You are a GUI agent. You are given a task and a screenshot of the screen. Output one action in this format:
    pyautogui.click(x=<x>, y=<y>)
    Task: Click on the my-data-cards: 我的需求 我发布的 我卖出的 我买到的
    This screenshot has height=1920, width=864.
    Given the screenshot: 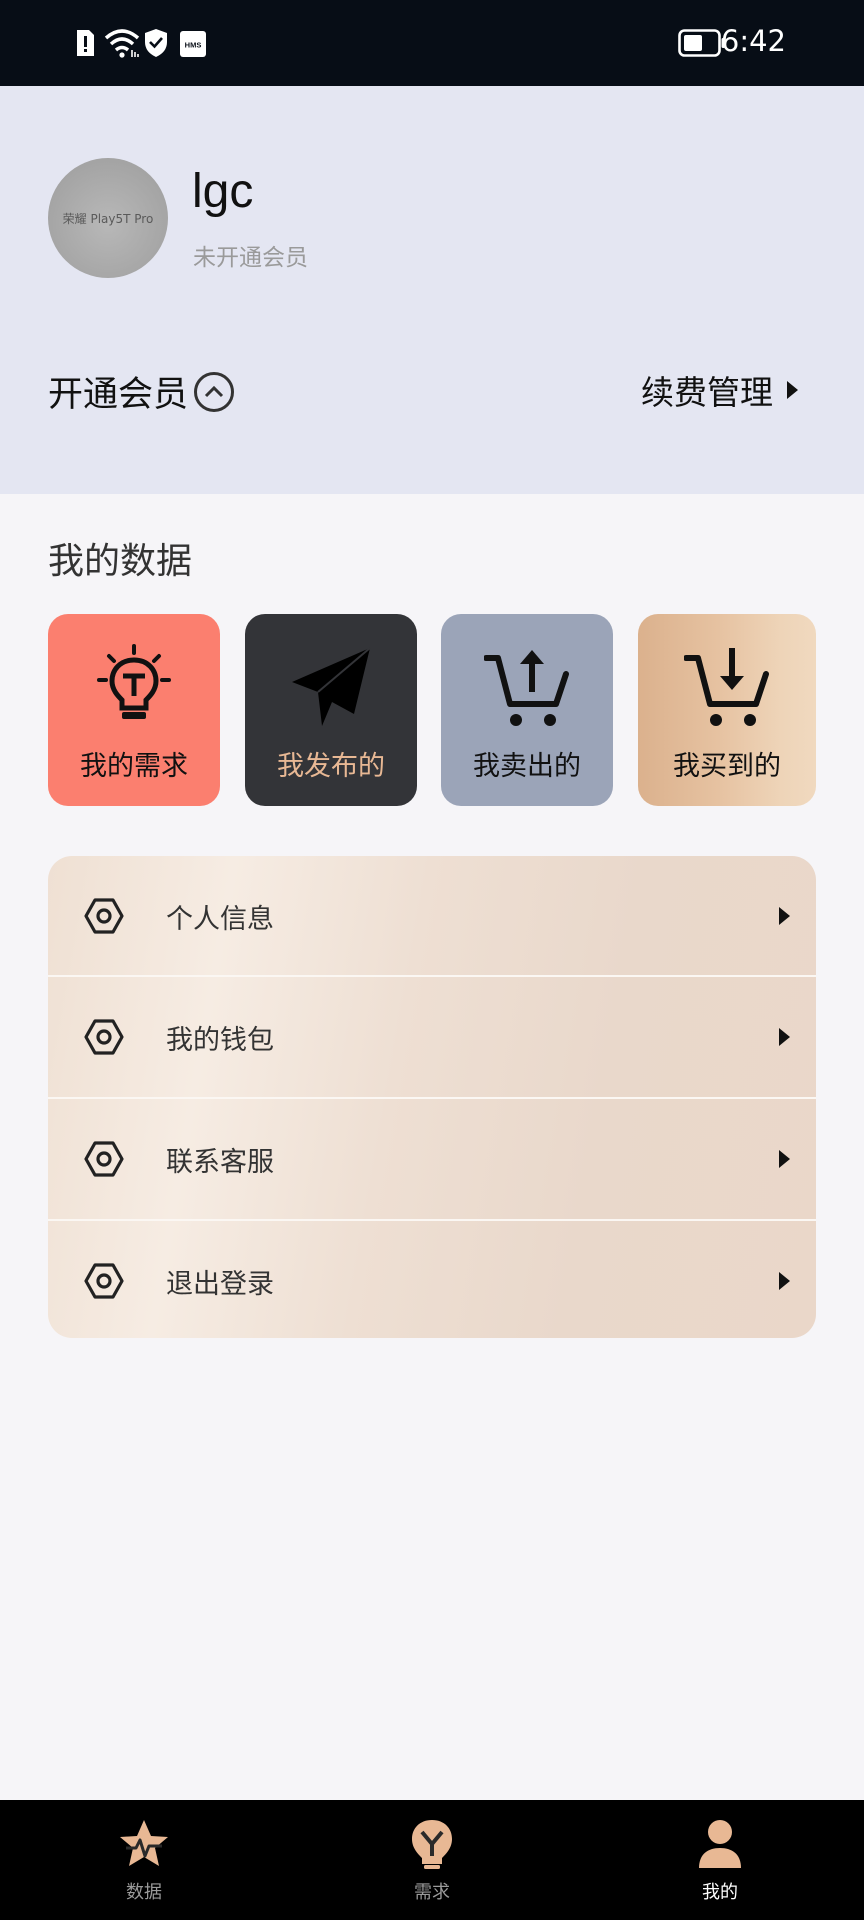 What is the action you would take?
    pyautogui.click(x=432, y=710)
    